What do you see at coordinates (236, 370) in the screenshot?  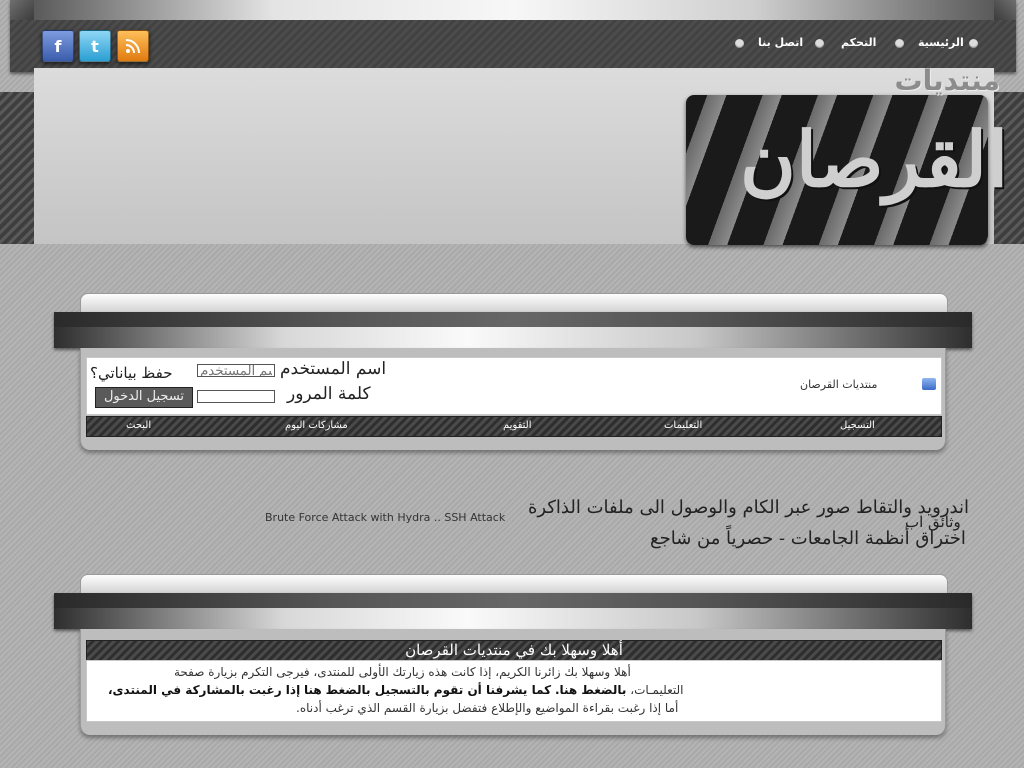 I see `username-input` at bounding box center [236, 370].